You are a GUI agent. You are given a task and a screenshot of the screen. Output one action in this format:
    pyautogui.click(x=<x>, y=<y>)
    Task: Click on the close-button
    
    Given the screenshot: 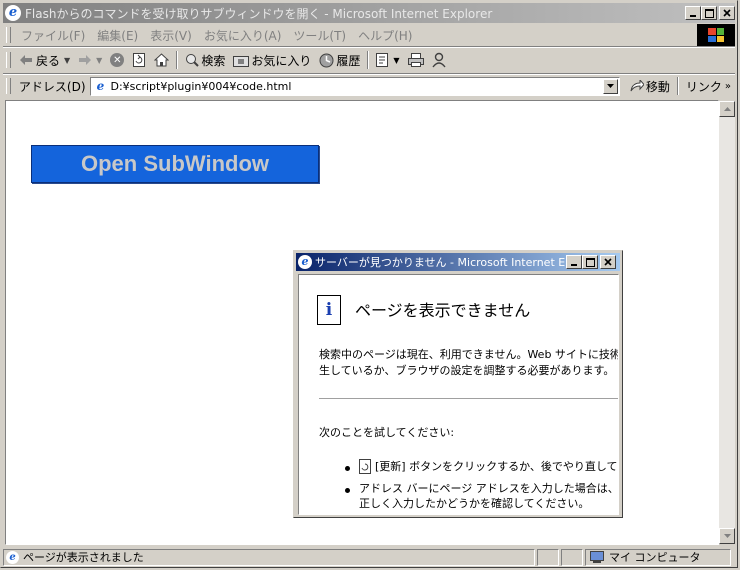 What is the action you would take?
    pyautogui.click(x=727, y=13)
    